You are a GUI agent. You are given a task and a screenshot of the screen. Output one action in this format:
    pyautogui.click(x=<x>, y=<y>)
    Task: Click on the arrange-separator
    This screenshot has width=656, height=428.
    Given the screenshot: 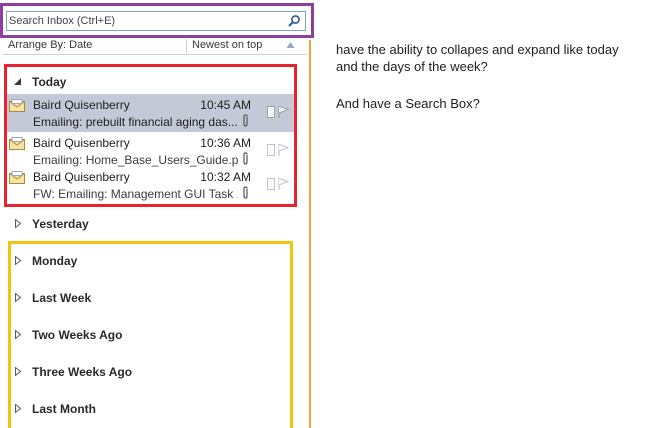 What is the action you would take?
    pyautogui.click(x=186, y=46)
    